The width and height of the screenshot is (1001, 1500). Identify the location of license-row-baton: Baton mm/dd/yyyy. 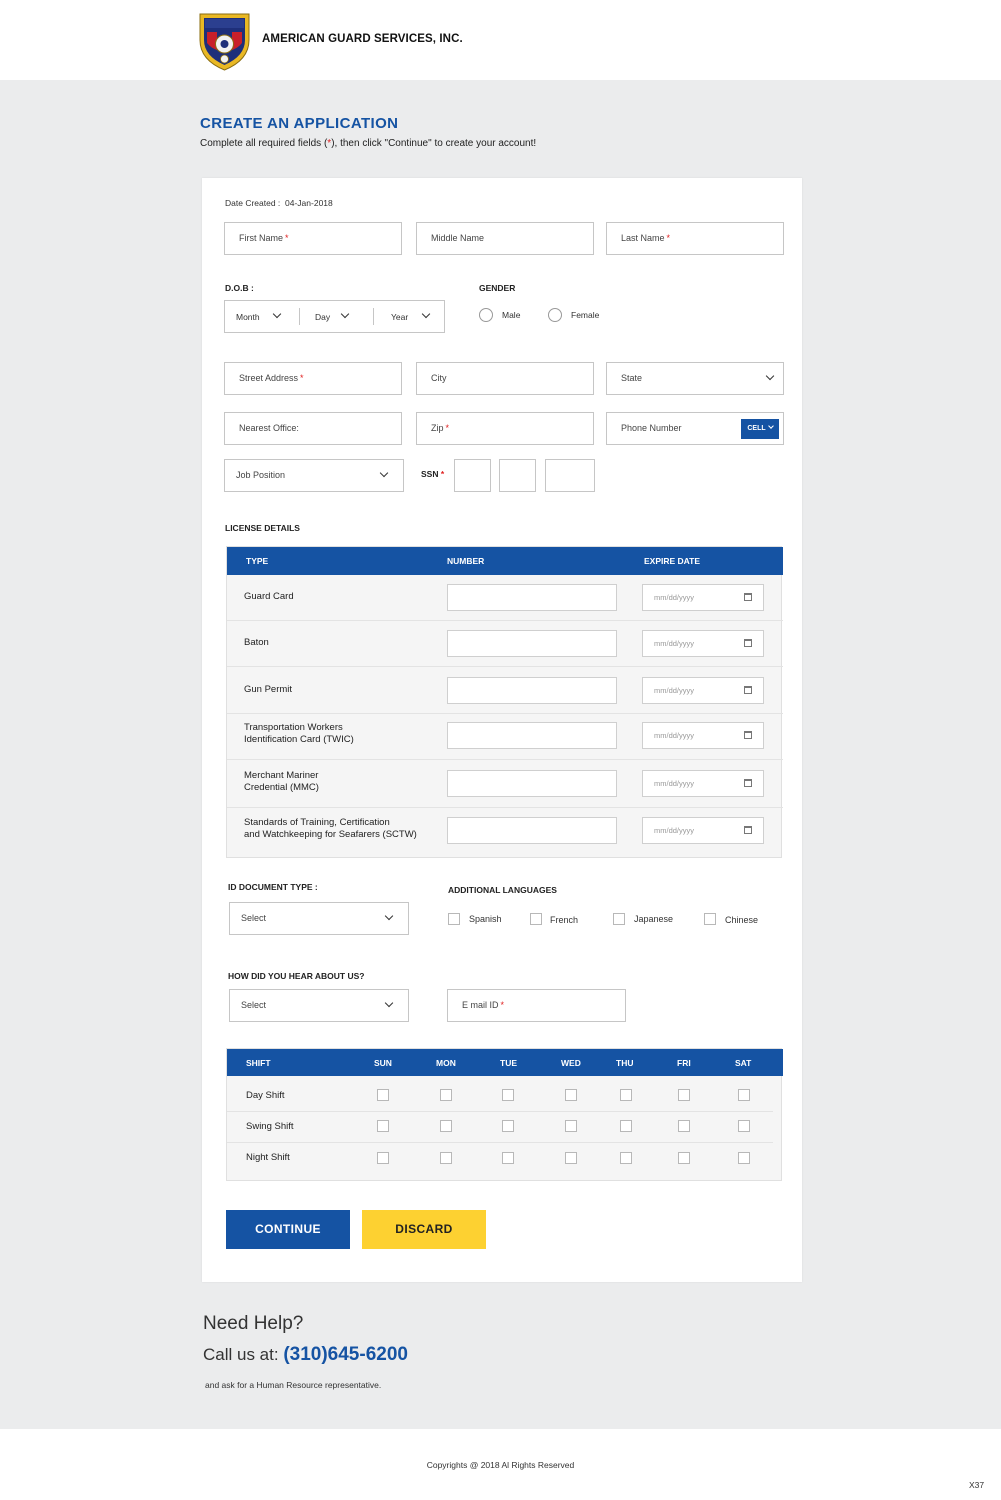
(505, 644).